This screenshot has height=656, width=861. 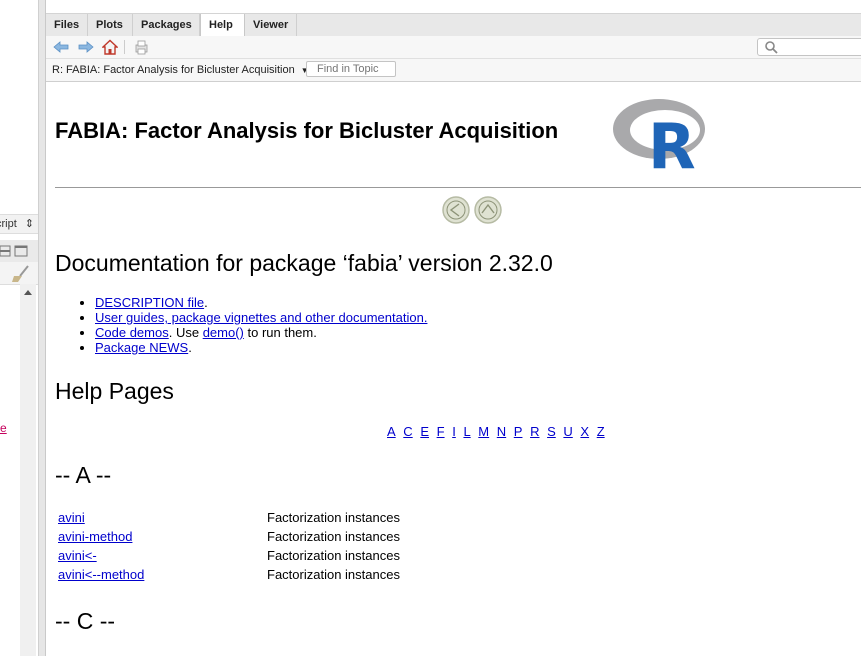 What do you see at coordinates (441, 431) in the screenshot?
I see `letter-link: F` at bounding box center [441, 431].